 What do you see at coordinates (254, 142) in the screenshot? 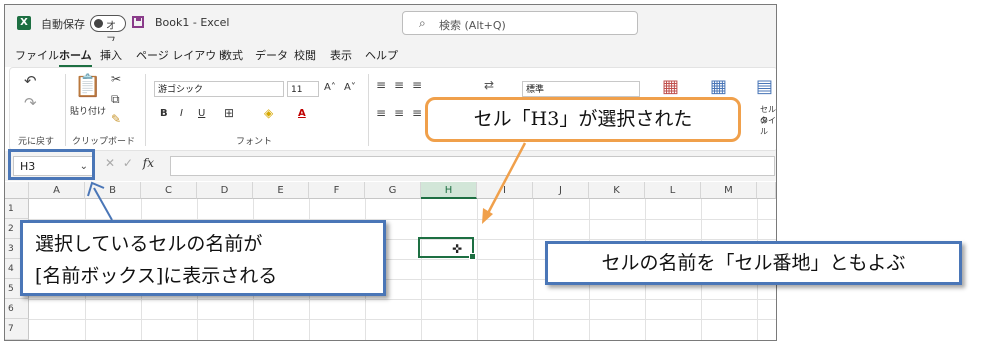
I see `font-group-label: フォント` at bounding box center [254, 142].